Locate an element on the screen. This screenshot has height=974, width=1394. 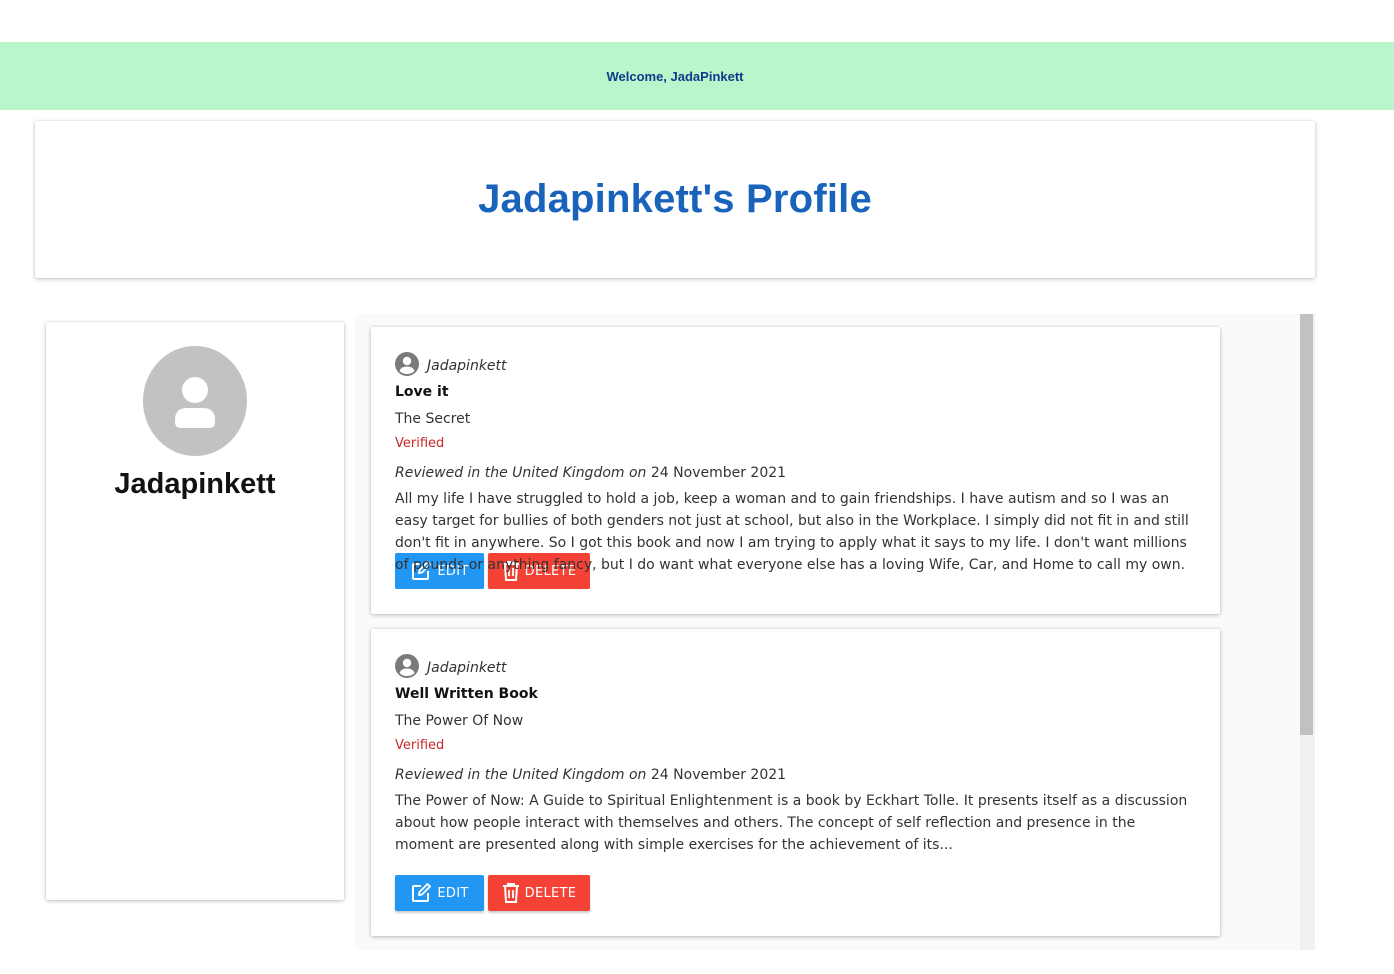
page-title: Jadapinkett's Profile is located at coordinates (675, 199).